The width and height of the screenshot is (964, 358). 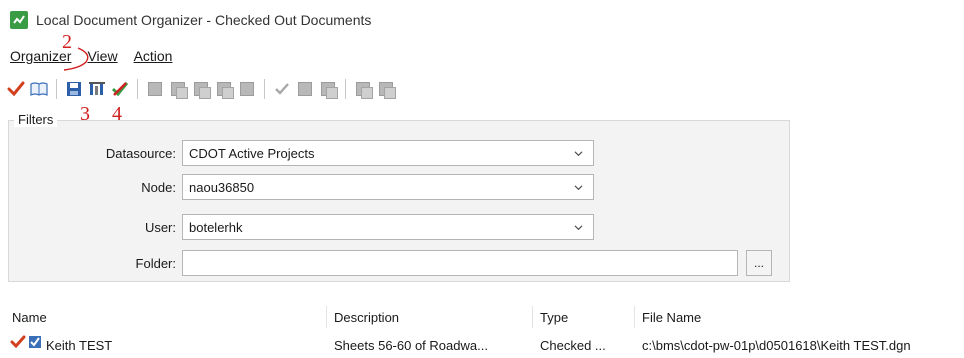 I want to click on toolbar, so click(x=201, y=89).